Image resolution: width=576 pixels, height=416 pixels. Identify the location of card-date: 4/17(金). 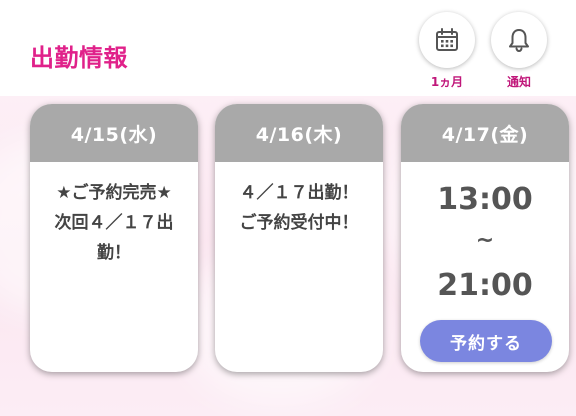
(485, 133).